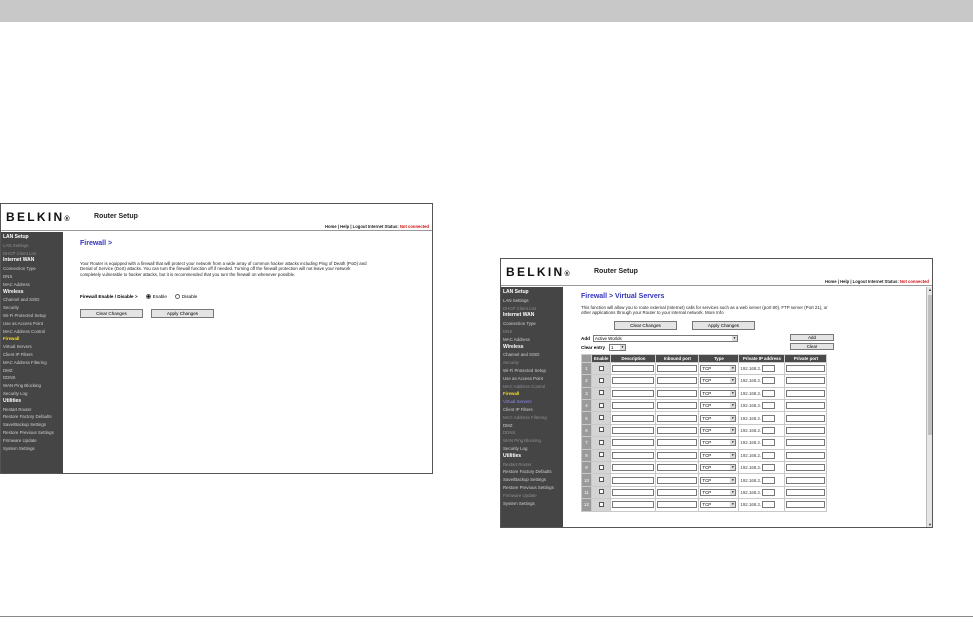  Describe the element at coordinates (930, 365) in the screenshot. I see `scrollbar-thumb` at that location.